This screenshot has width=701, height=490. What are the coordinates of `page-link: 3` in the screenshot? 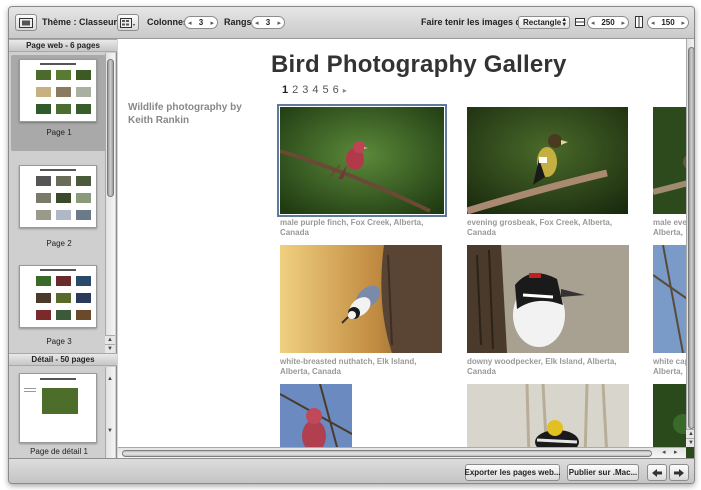 It's located at (305, 90).